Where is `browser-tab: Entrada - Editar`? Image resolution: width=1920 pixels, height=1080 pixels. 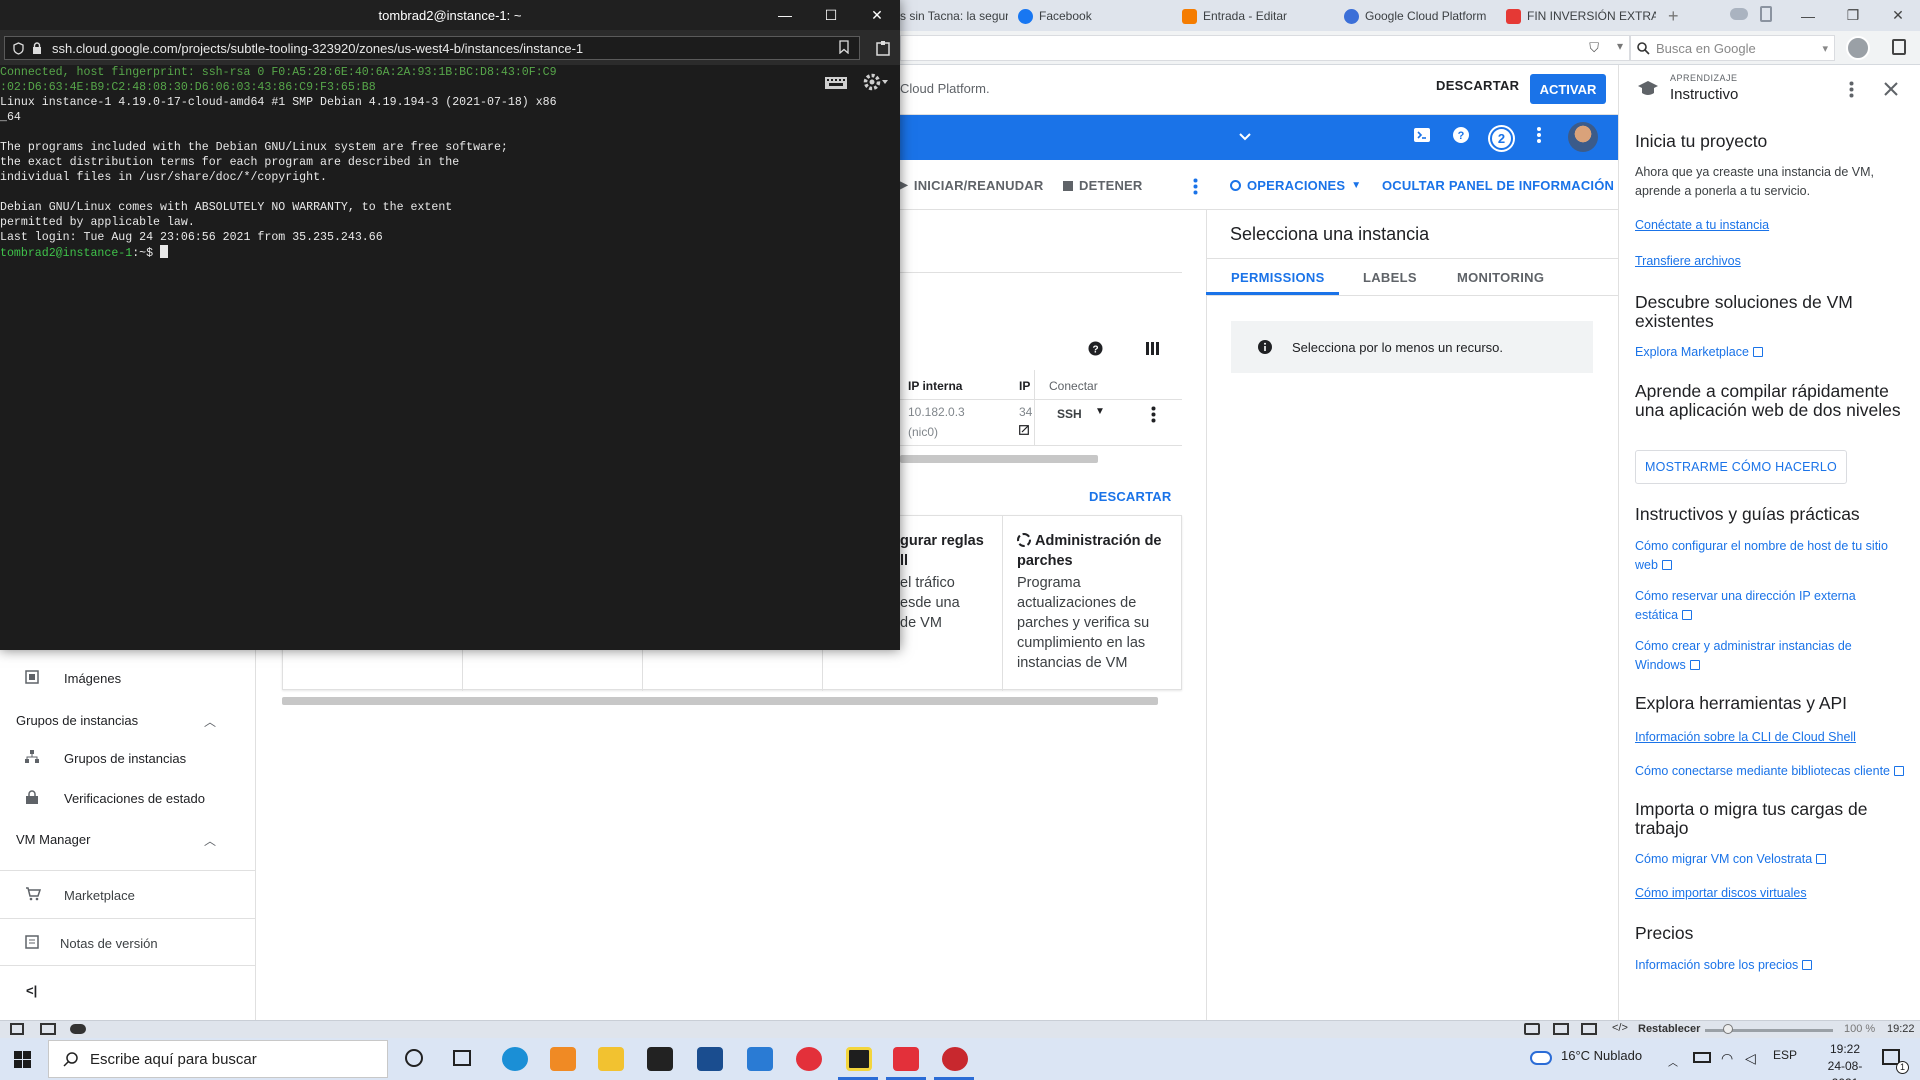 browser-tab: Entrada - Editar is located at coordinates (1257, 16).